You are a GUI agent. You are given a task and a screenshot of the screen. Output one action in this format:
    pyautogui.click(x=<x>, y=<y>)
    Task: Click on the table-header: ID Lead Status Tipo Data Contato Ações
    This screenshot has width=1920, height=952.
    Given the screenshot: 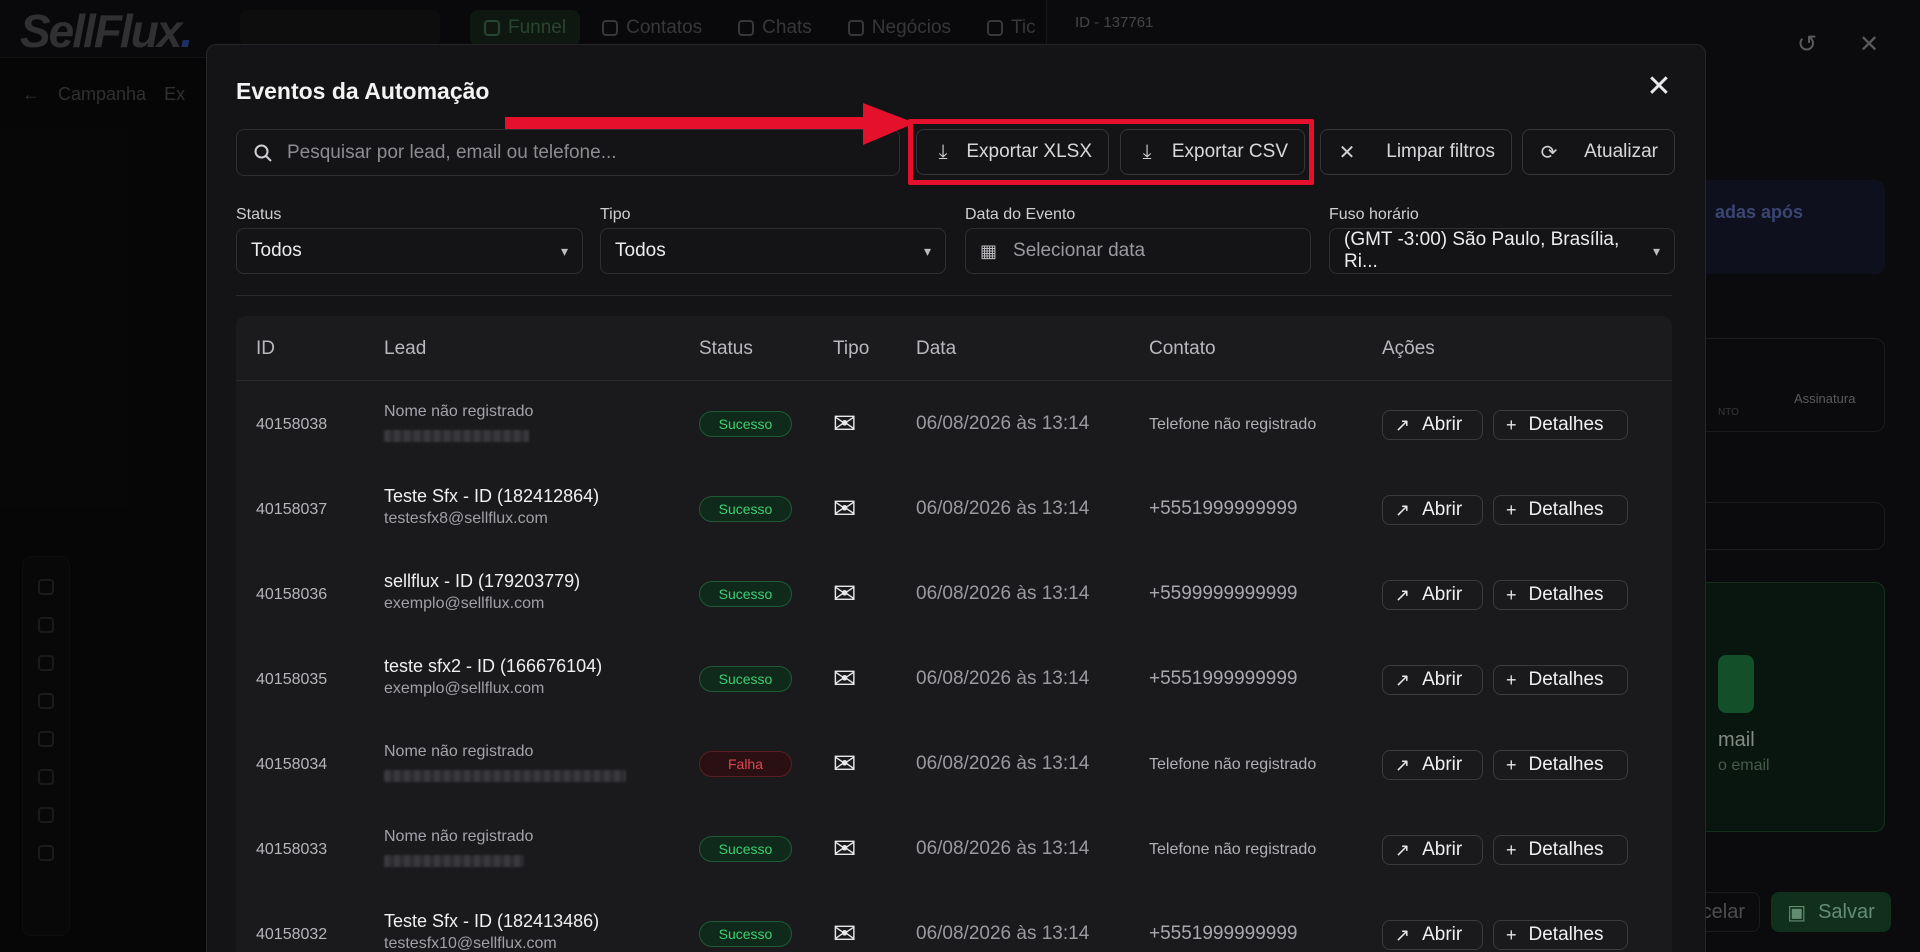 What is the action you would take?
    pyautogui.click(x=954, y=348)
    